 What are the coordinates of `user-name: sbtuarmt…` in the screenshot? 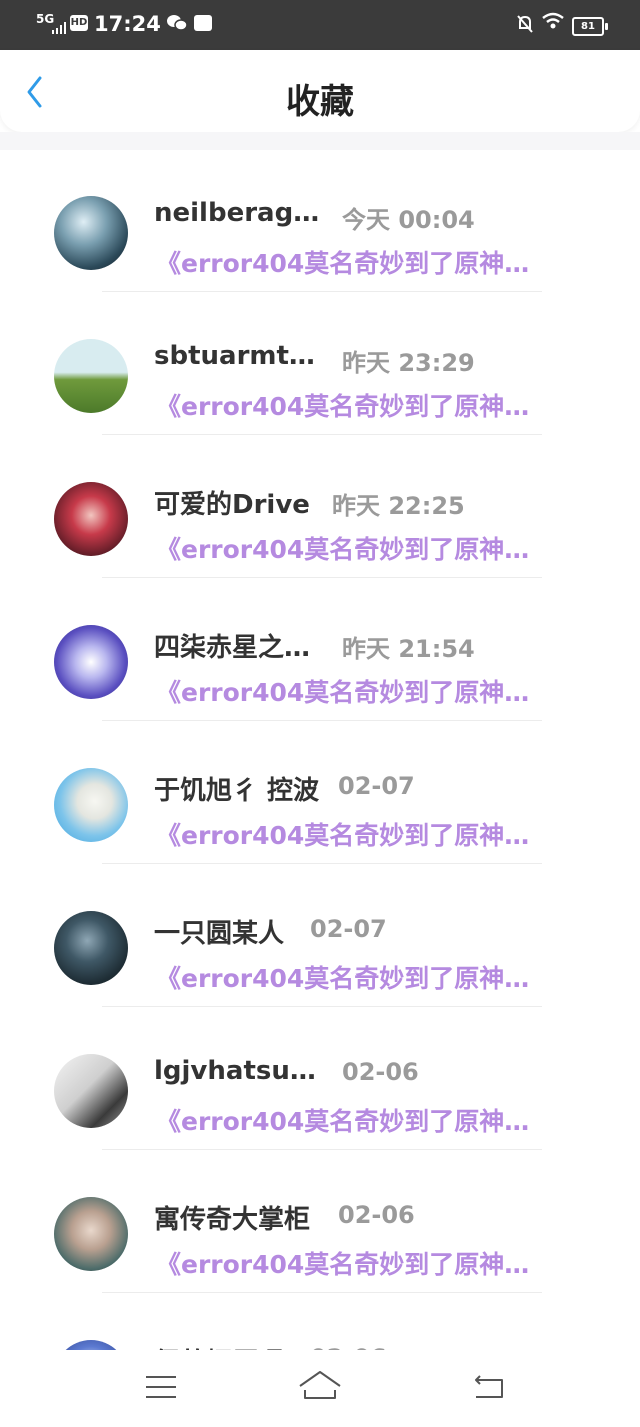 It's located at (234, 356).